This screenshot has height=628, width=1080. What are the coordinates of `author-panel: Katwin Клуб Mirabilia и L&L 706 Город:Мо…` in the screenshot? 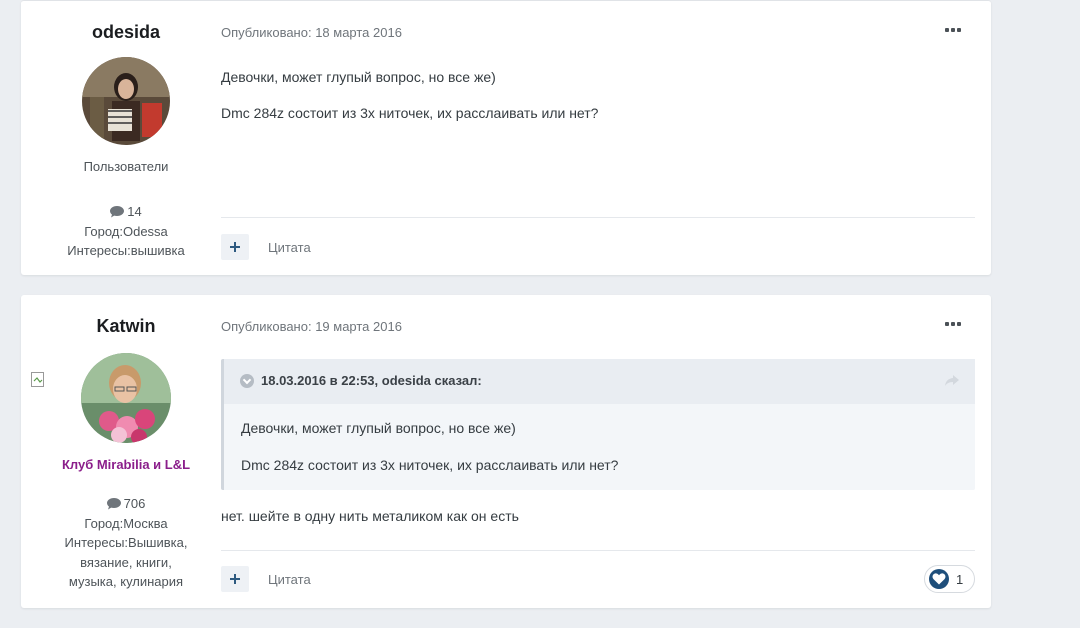 It's located at (120, 454).